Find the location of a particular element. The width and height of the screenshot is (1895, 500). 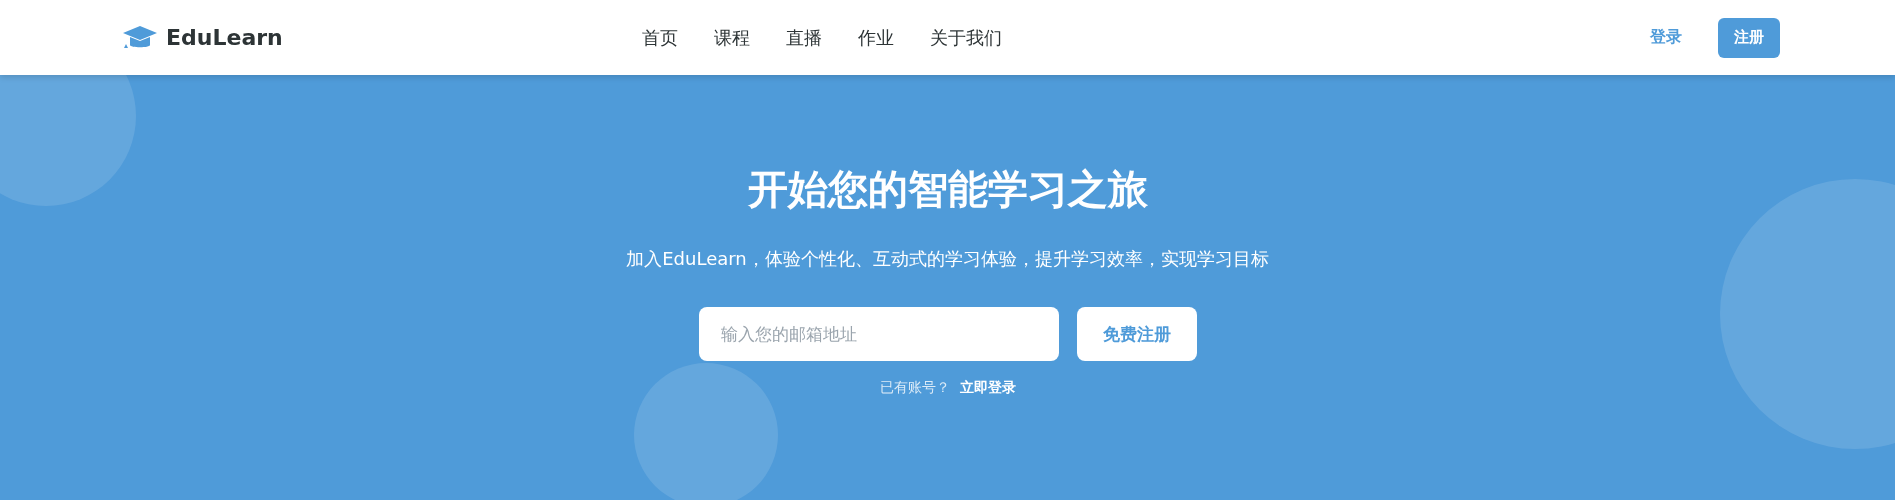

nav-link: 课程 is located at coordinates (732, 37).